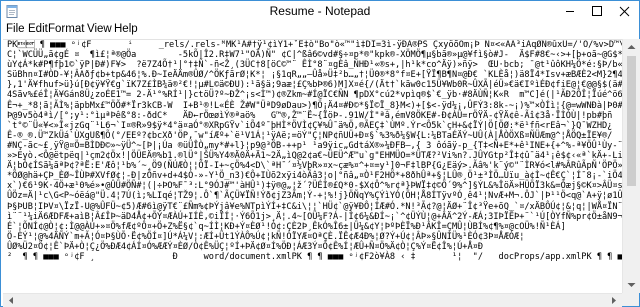 The width and height of the screenshot is (640, 307). I want to click on scroll-left-icon, so click(11, 300).